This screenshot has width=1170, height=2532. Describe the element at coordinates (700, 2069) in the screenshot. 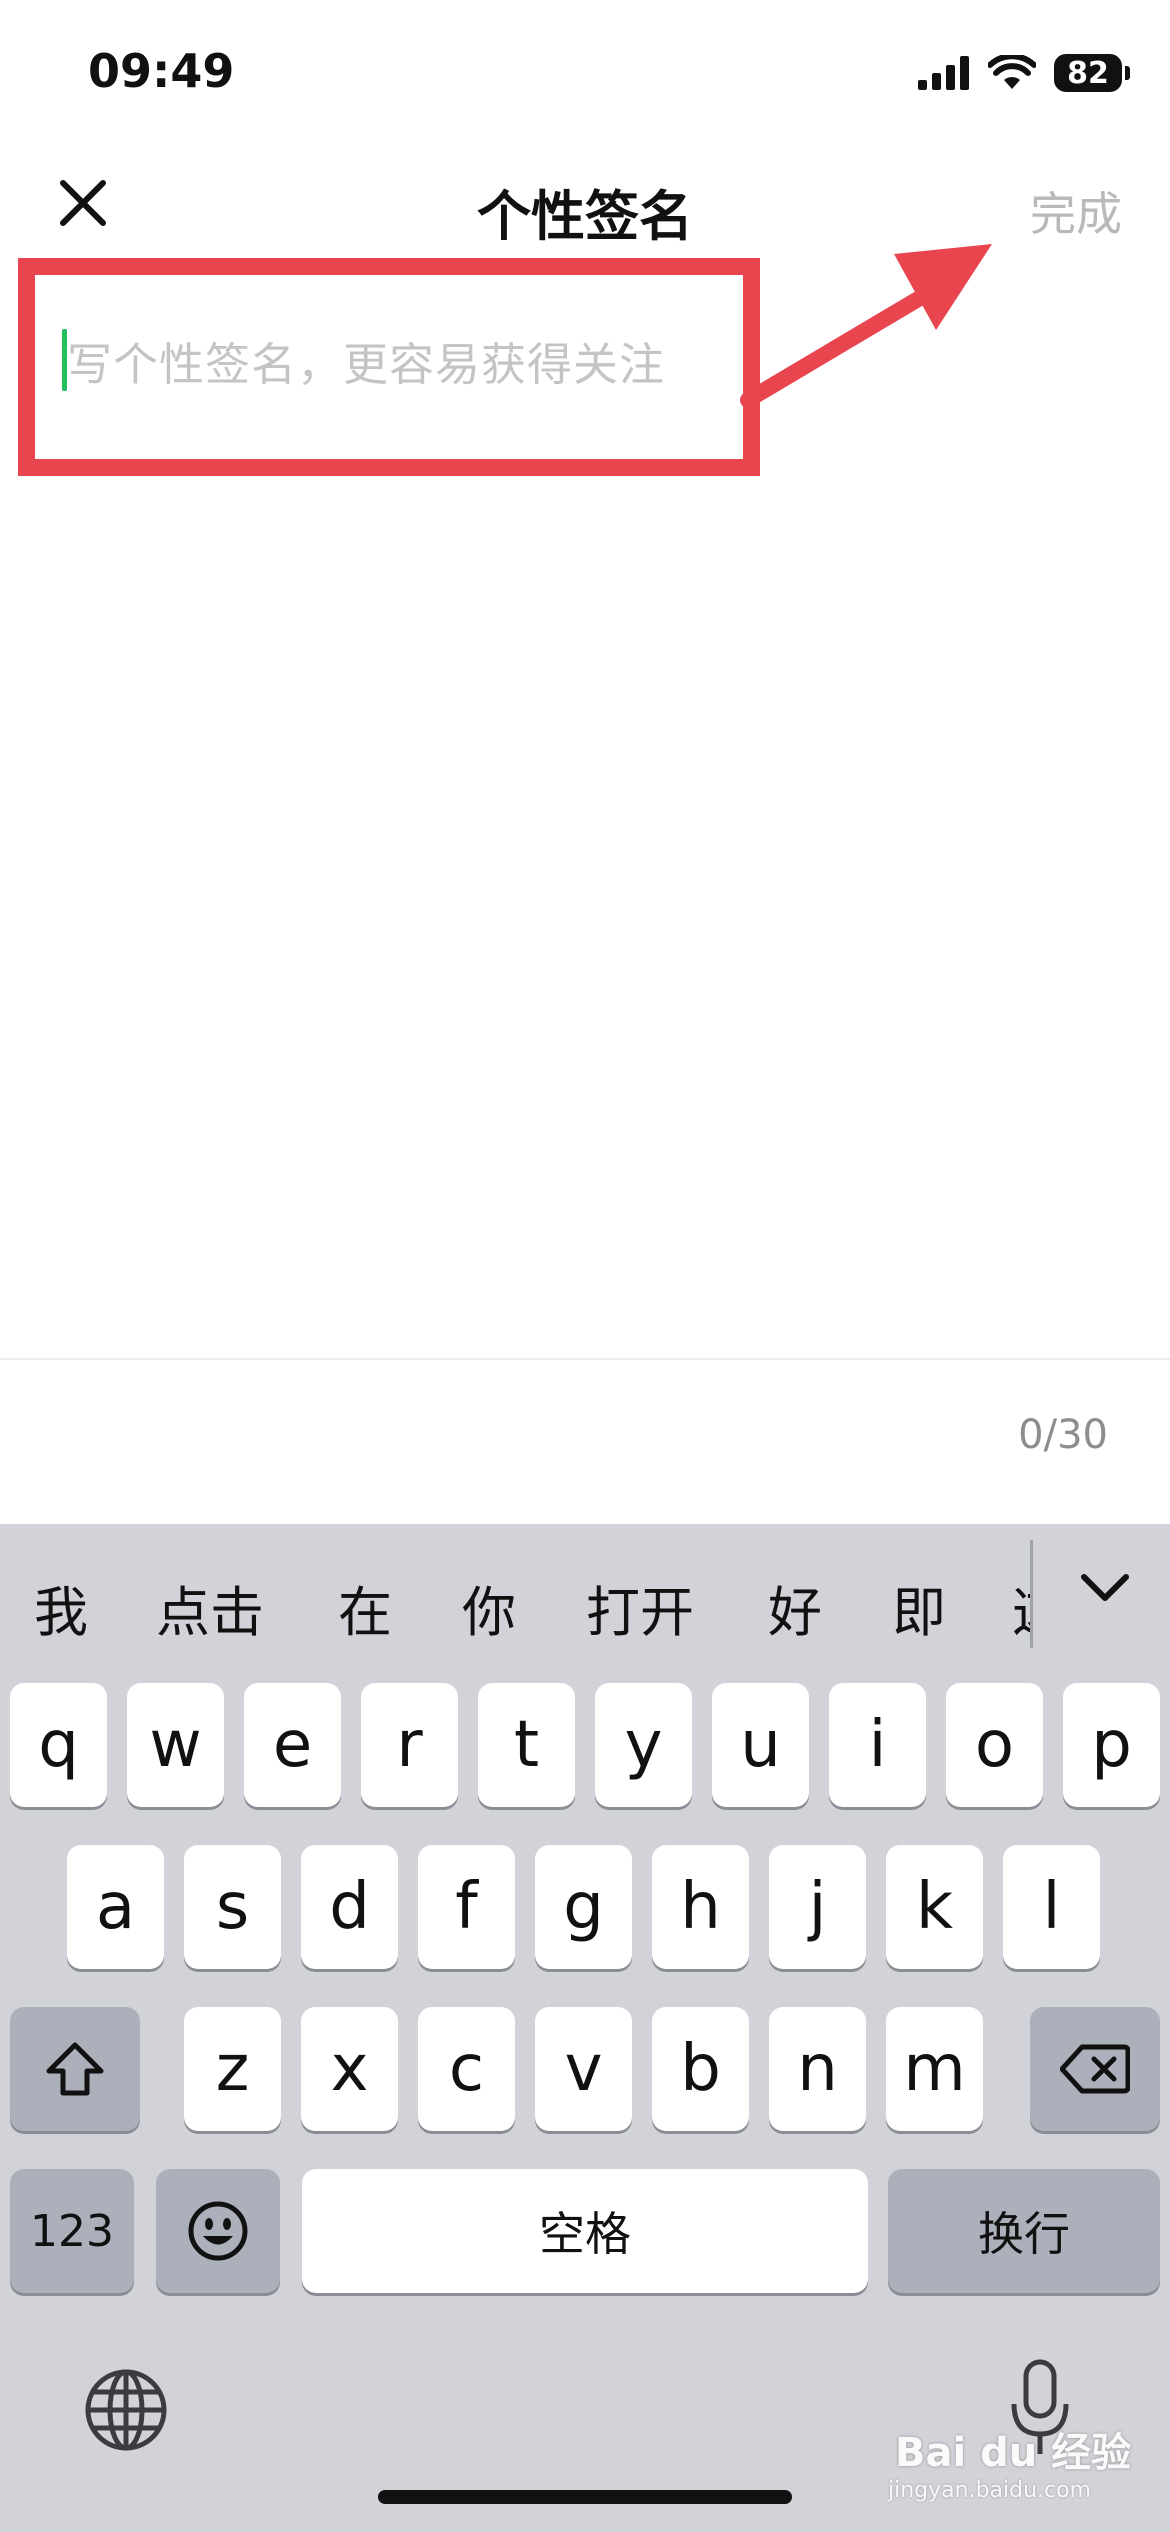

I see `key-b: b` at that location.